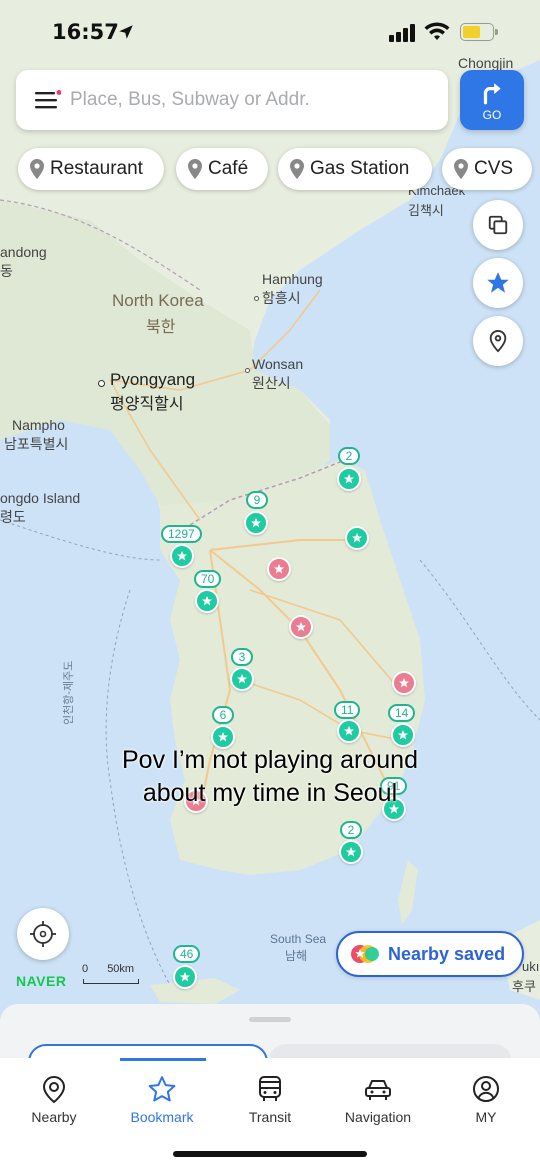 The width and height of the screenshot is (540, 1168). I want to click on wifi-icon, so click(437, 31).